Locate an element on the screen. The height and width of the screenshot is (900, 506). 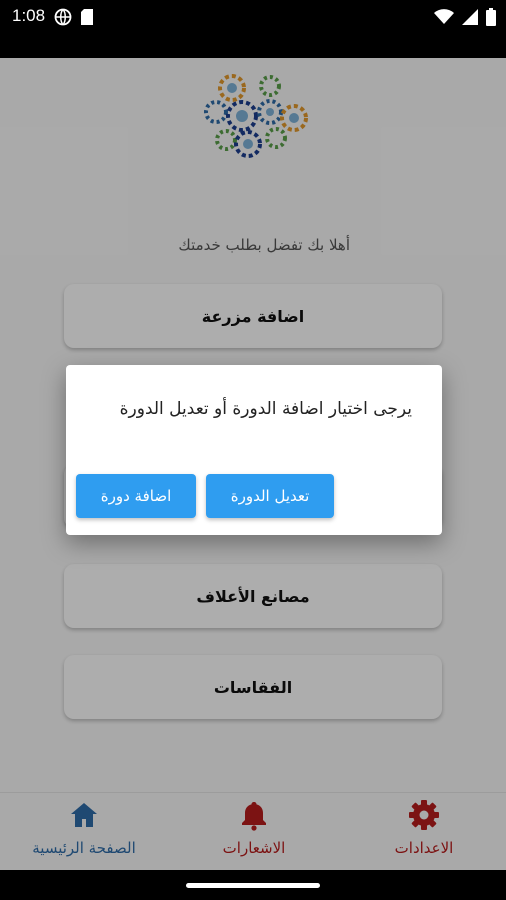
wifi-icon is located at coordinates (444, 19).